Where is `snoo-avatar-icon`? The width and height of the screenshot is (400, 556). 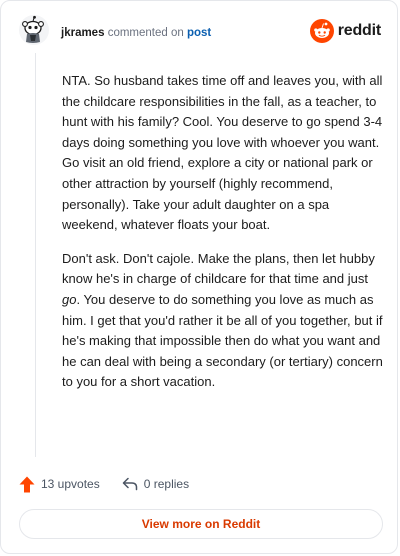 snoo-avatar-icon is located at coordinates (34, 30).